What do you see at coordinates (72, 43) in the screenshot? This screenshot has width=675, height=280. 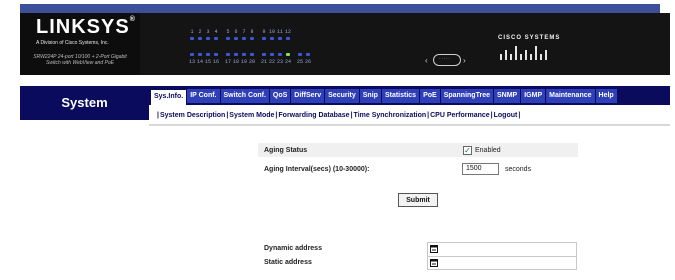 I see `brand-subtitle: A Division of Cisco Systems, Inc.` at bounding box center [72, 43].